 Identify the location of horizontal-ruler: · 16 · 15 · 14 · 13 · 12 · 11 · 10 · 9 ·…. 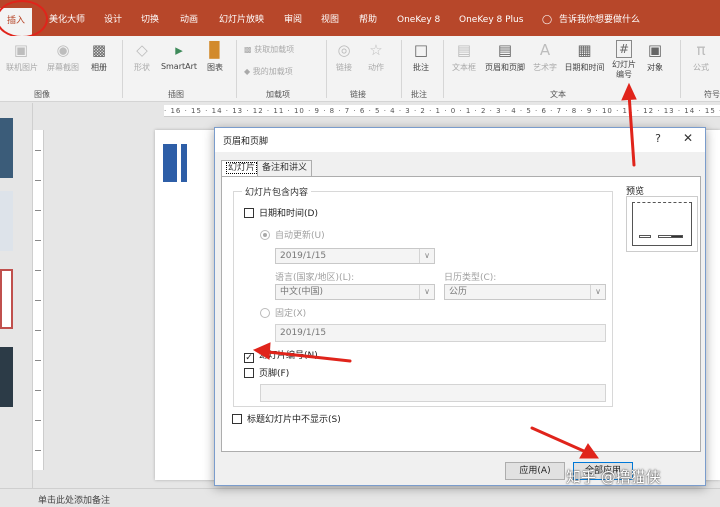
(442, 111).